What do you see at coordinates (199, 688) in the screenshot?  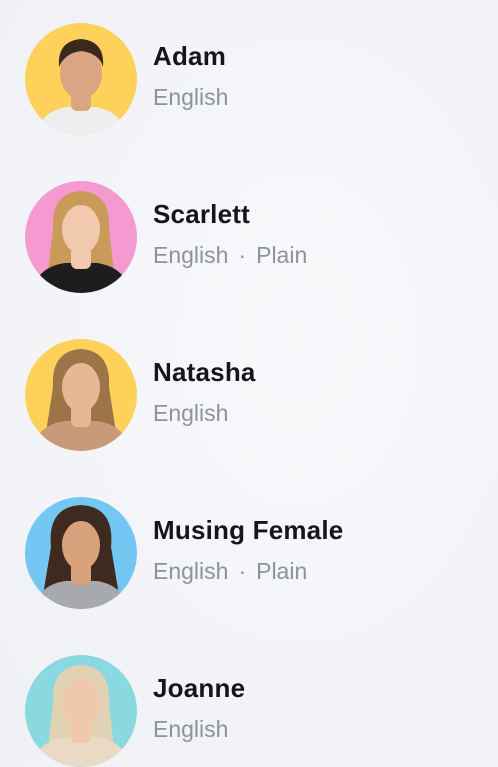 I see `voice-name: Joanne` at bounding box center [199, 688].